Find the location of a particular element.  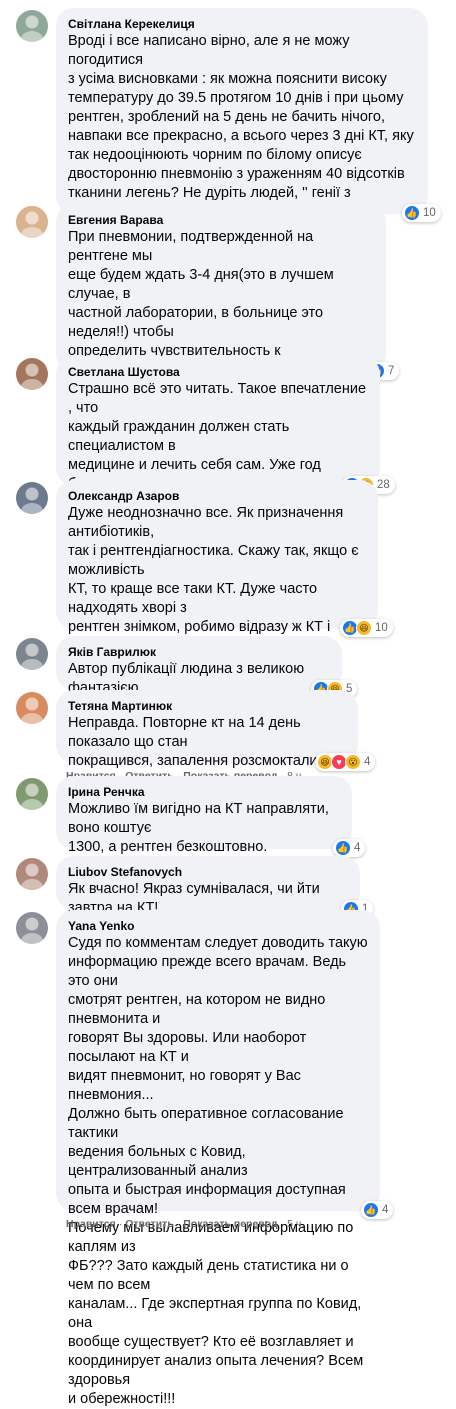

reactions-summary: 👍 10 is located at coordinates (421, 213).